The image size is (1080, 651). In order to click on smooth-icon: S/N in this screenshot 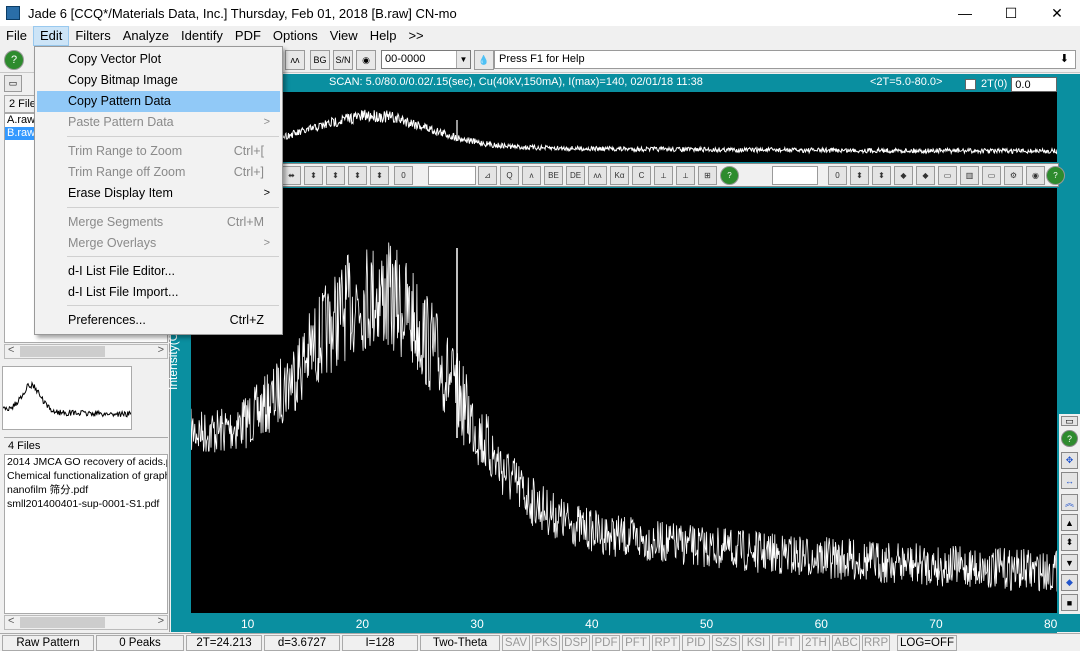, I will do `click(343, 60)`.